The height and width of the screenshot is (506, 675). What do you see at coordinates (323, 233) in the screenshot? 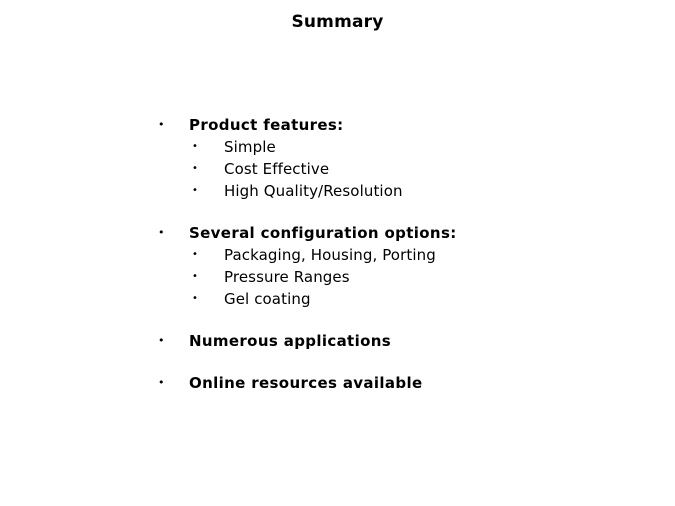
I see `bullet-label: Several configuration options:` at bounding box center [323, 233].